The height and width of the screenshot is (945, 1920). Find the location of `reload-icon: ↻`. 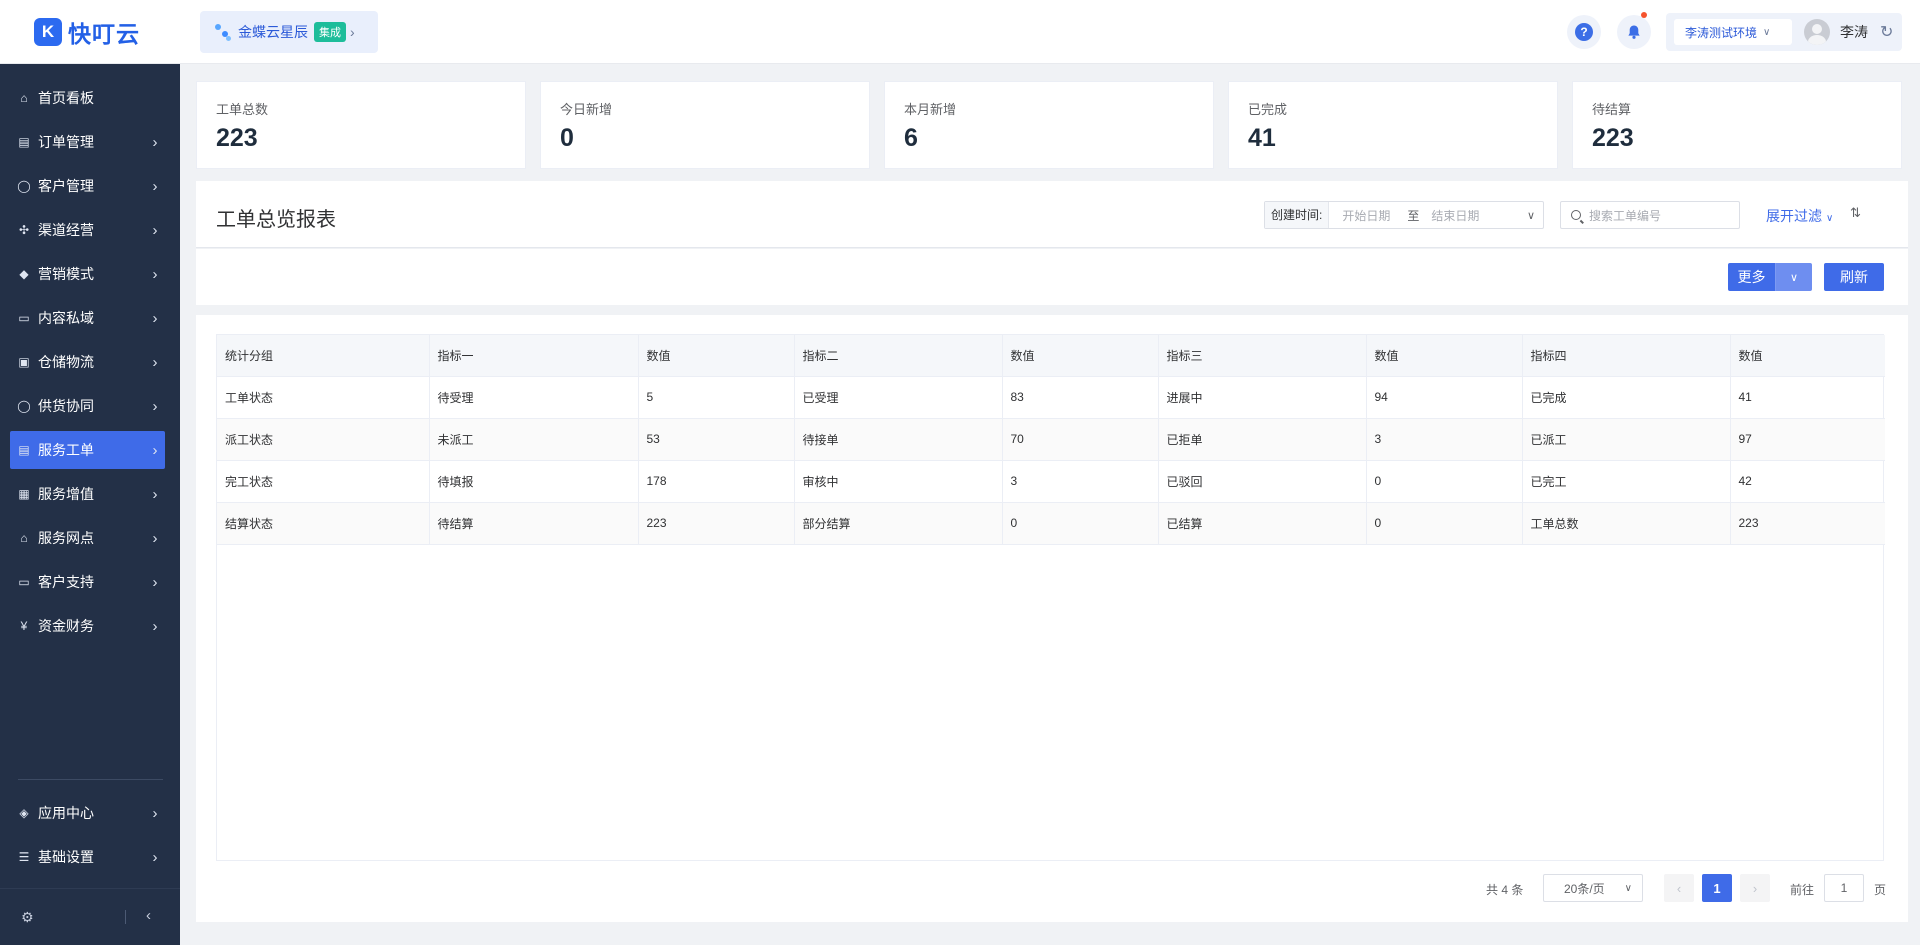

reload-icon: ↻ is located at coordinates (1886, 32).